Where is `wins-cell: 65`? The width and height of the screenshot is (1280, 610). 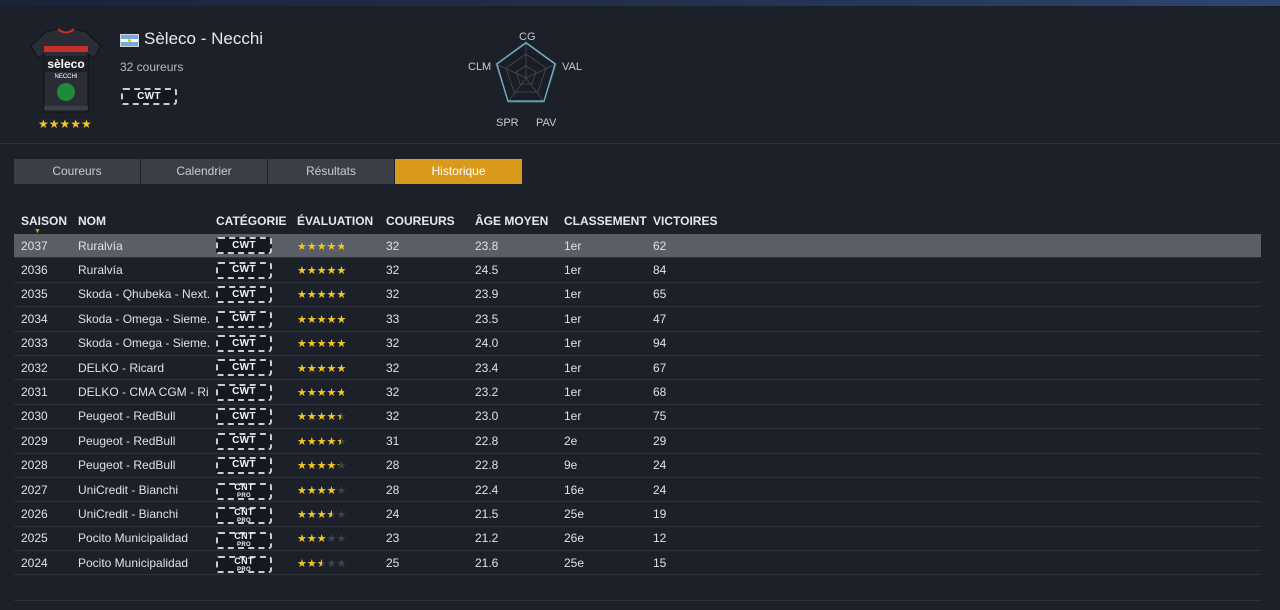
wins-cell: 65 is located at coordinates (660, 294).